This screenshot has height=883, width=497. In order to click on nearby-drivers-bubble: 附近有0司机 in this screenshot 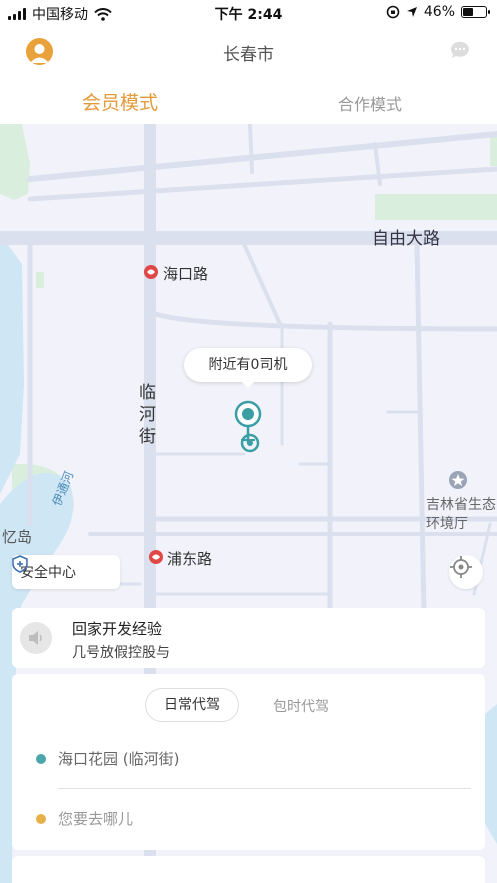, I will do `click(248, 368)`.